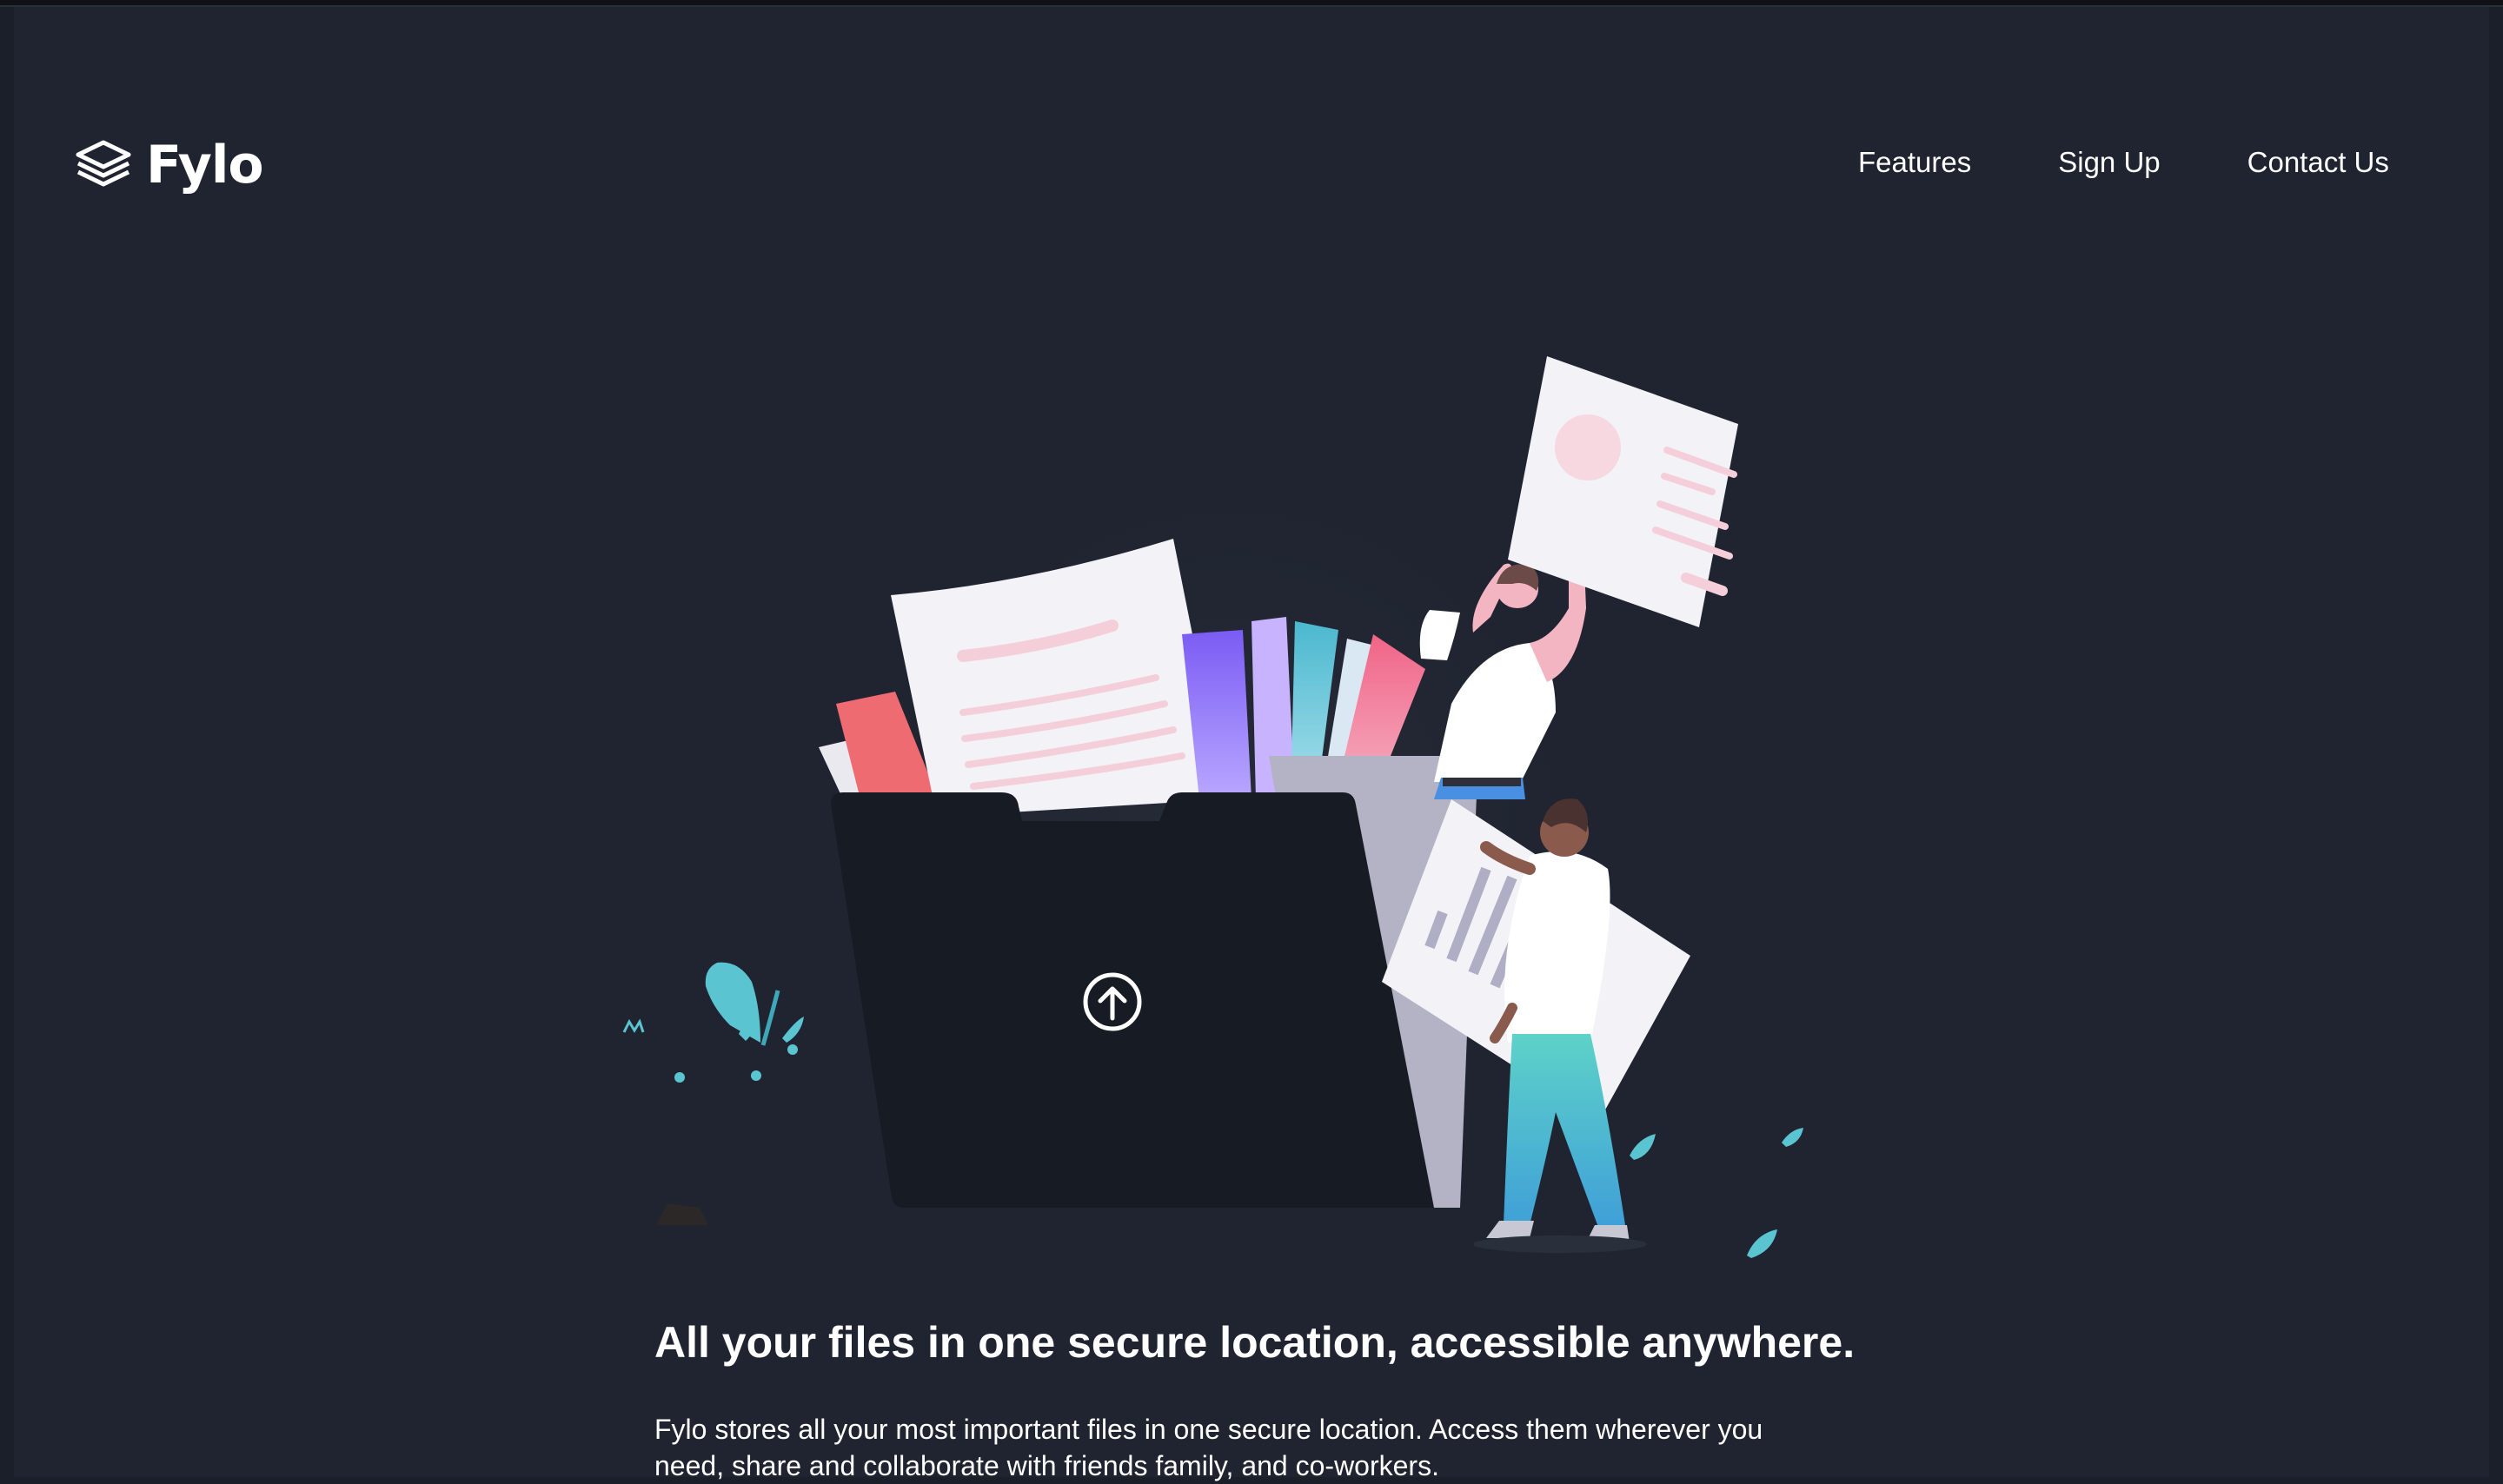  What do you see at coordinates (103, 165) in the screenshot?
I see `stacked-layers-icon` at bounding box center [103, 165].